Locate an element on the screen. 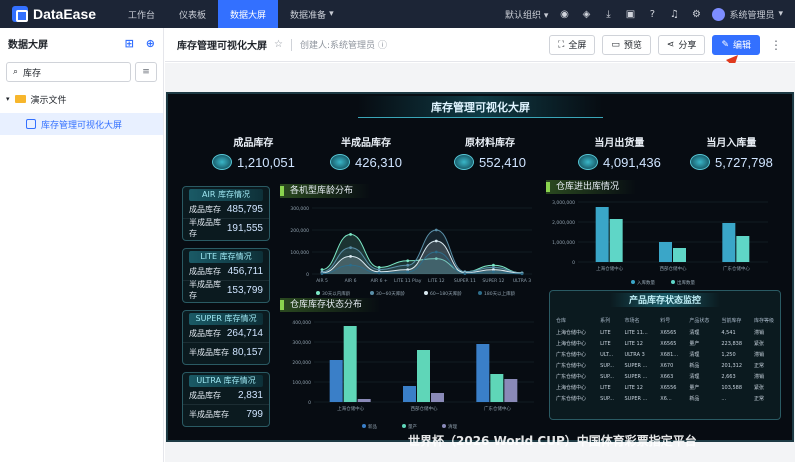 Image resolution: width=795 pixels, height=462 pixels. y-tick-label: 2,000,000 is located at coordinates (563, 223).